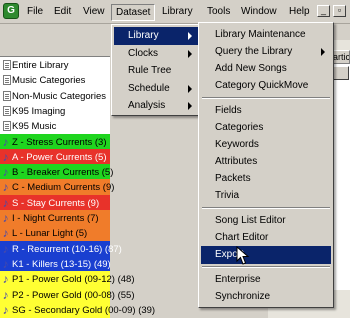 The width and height of the screenshot is (350, 318). Describe the element at coordinates (11, 11) in the screenshot. I see `app-logo-icon: G` at that location.